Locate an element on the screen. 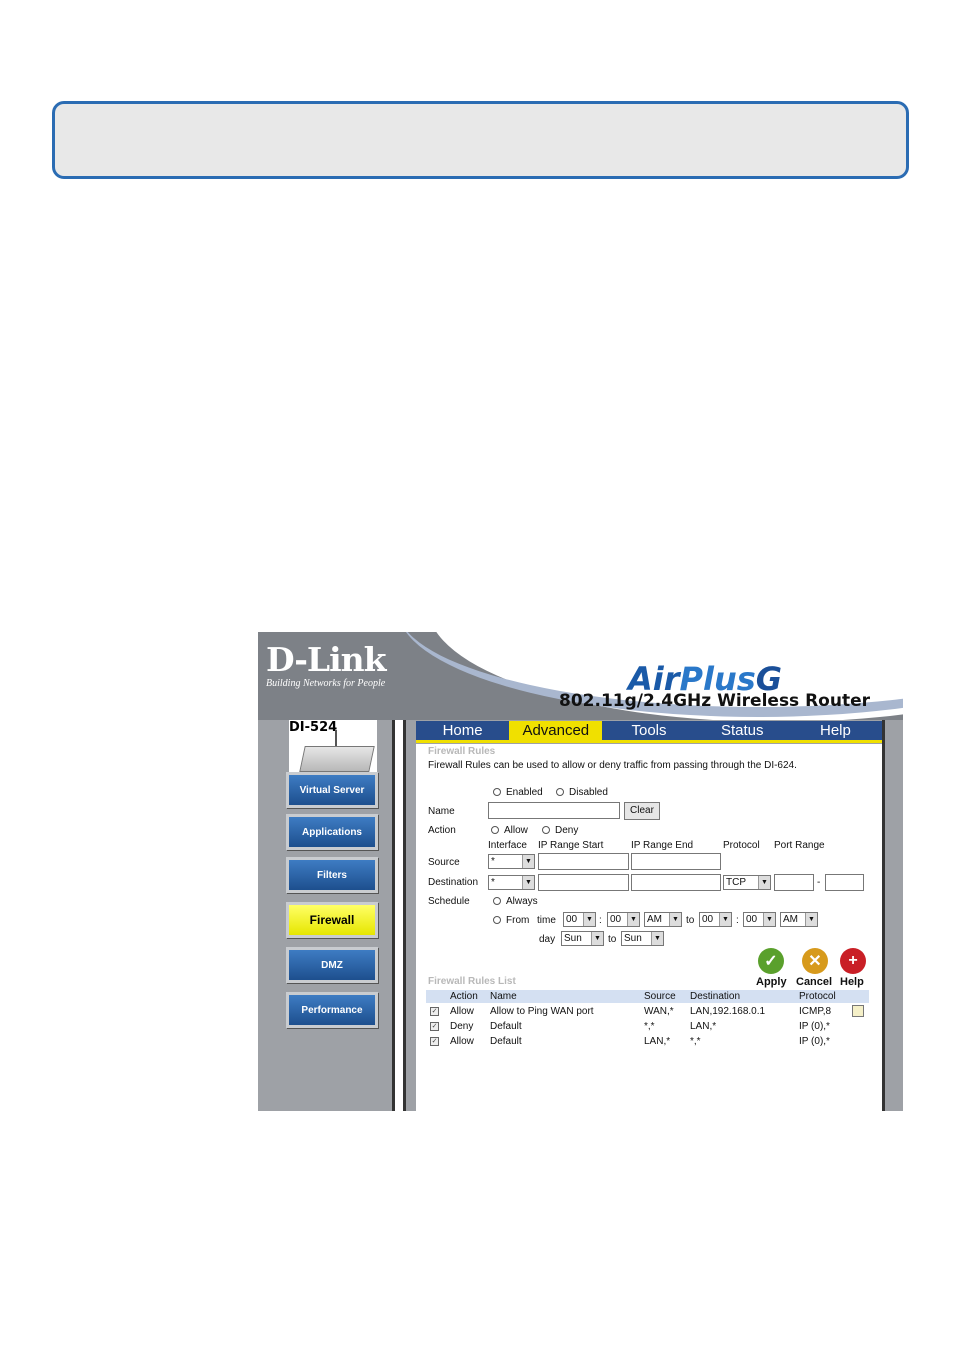 Image resolution: width=953 pixels, height=1352 pixels. tab-tools: Tools is located at coordinates (648, 730).